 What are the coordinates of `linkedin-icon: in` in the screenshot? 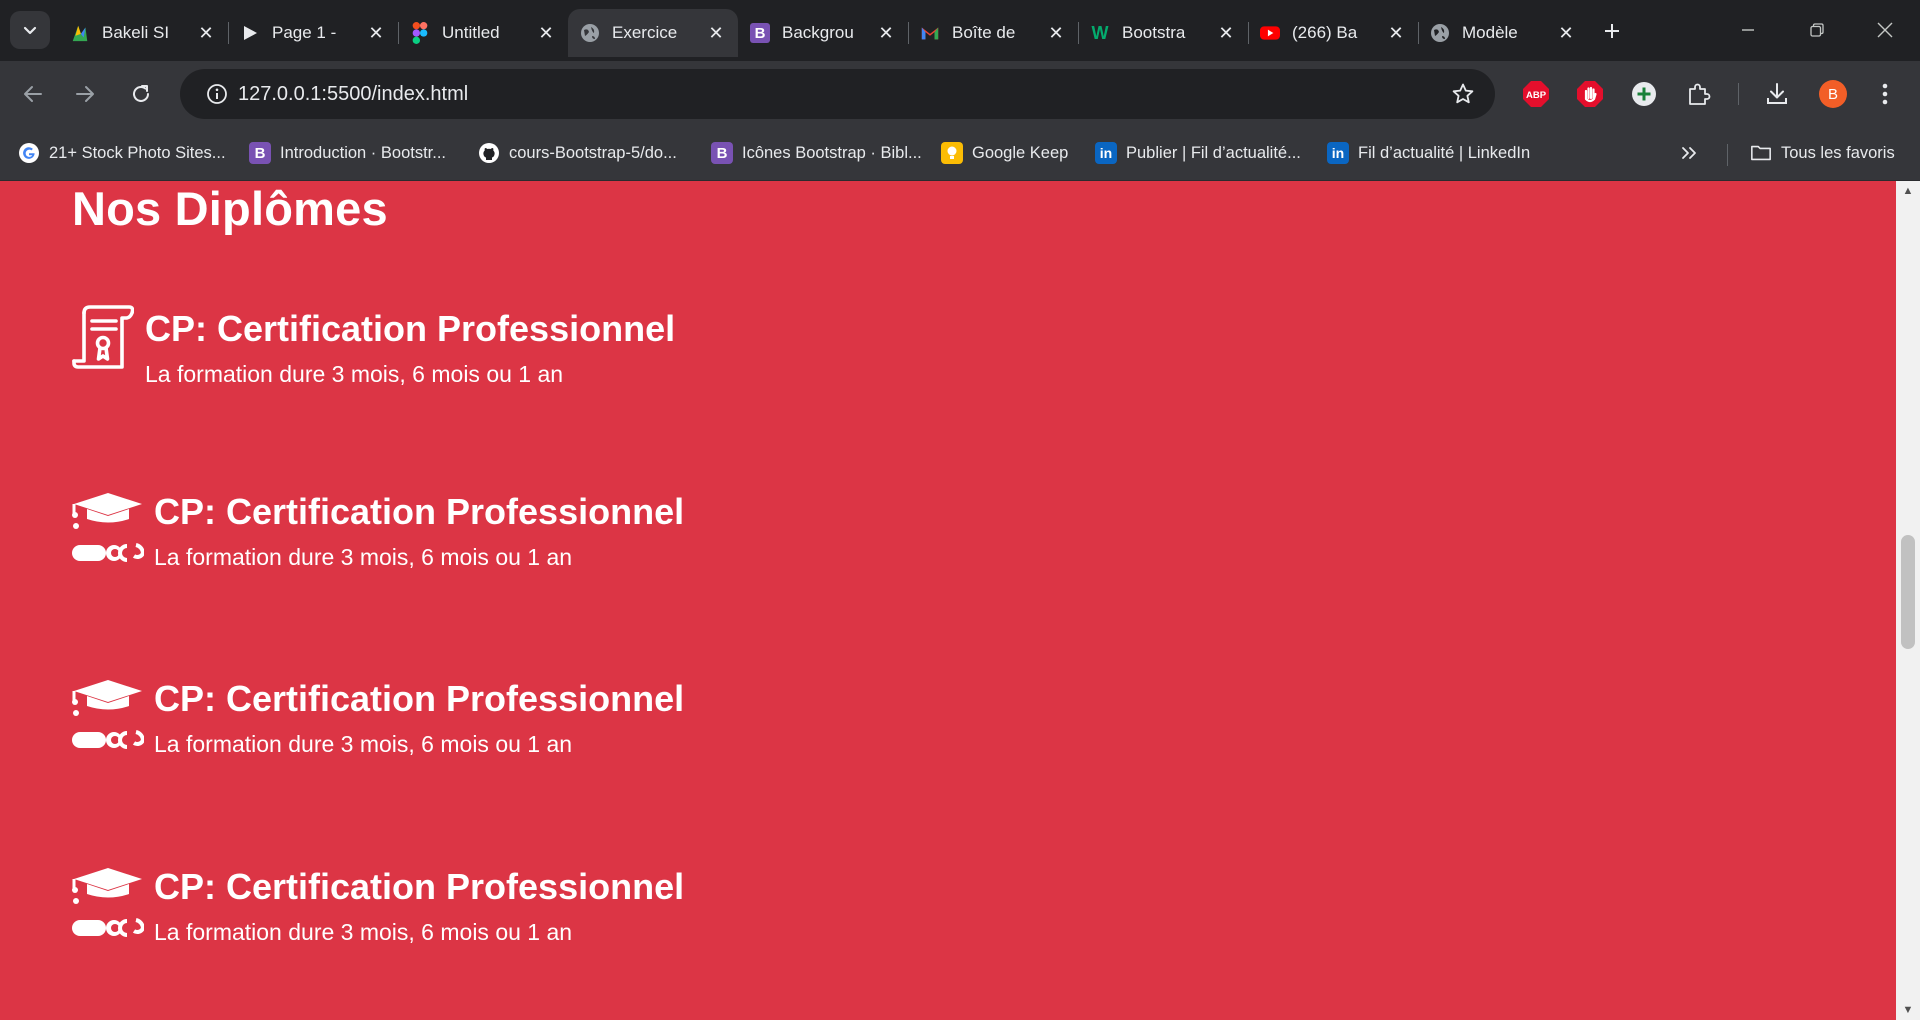 It's located at (1106, 153).